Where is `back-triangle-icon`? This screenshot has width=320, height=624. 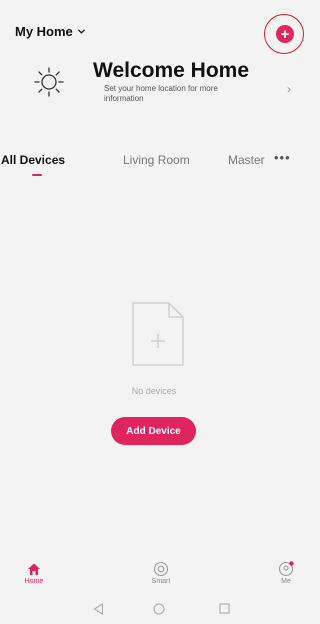 back-triangle-icon is located at coordinates (98, 609).